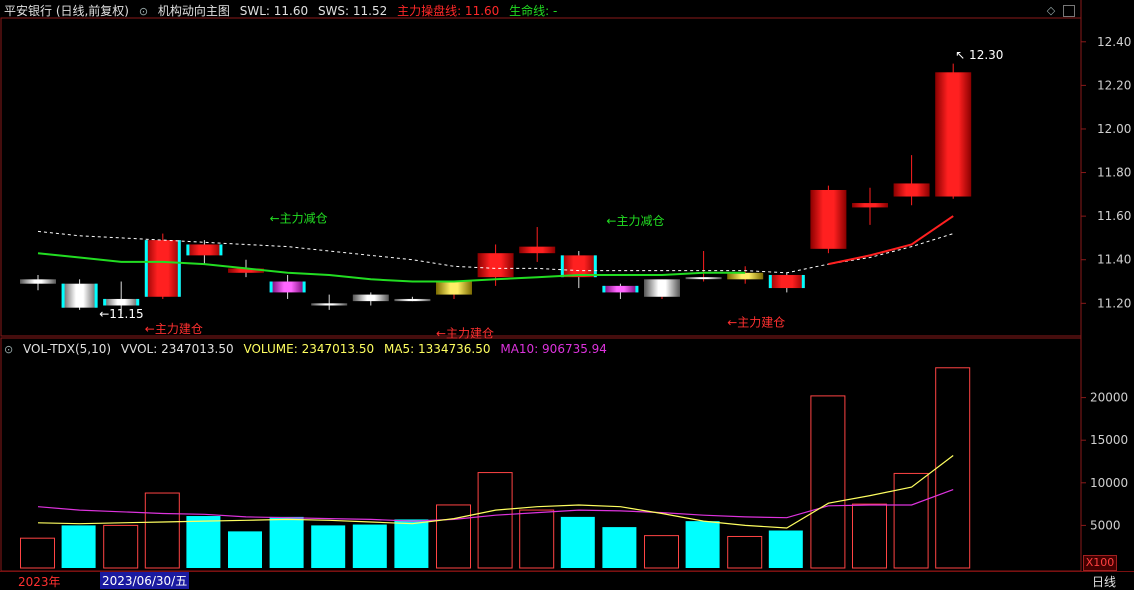 Image resolution: width=1134 pixels, height=590 pixels. Describe the element at coordinates (1114, 216) in the screenshot. I see `price-tick-label: 11.60` at that location.